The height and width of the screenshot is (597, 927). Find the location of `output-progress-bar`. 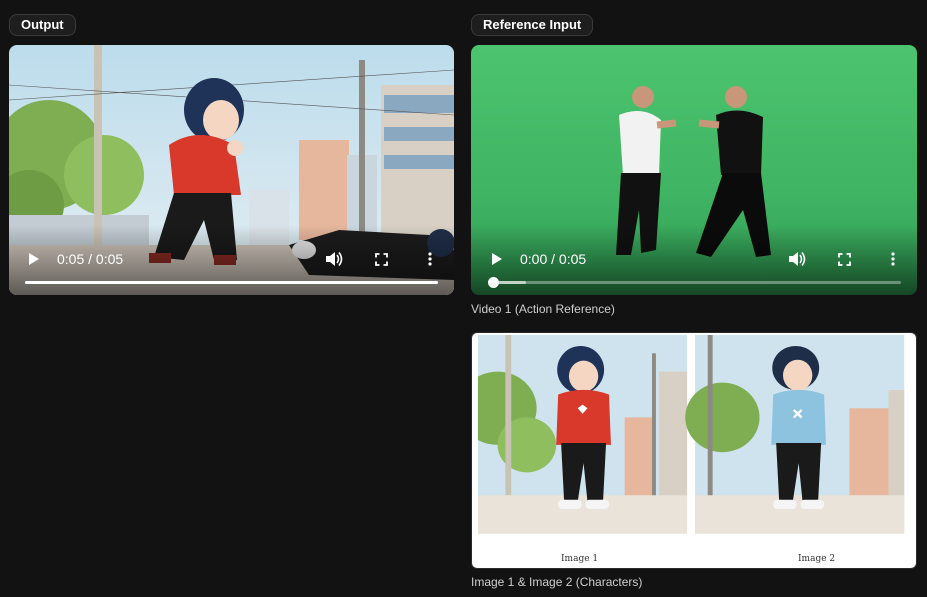

output-progress-bar is located at coordinates (231, 282).